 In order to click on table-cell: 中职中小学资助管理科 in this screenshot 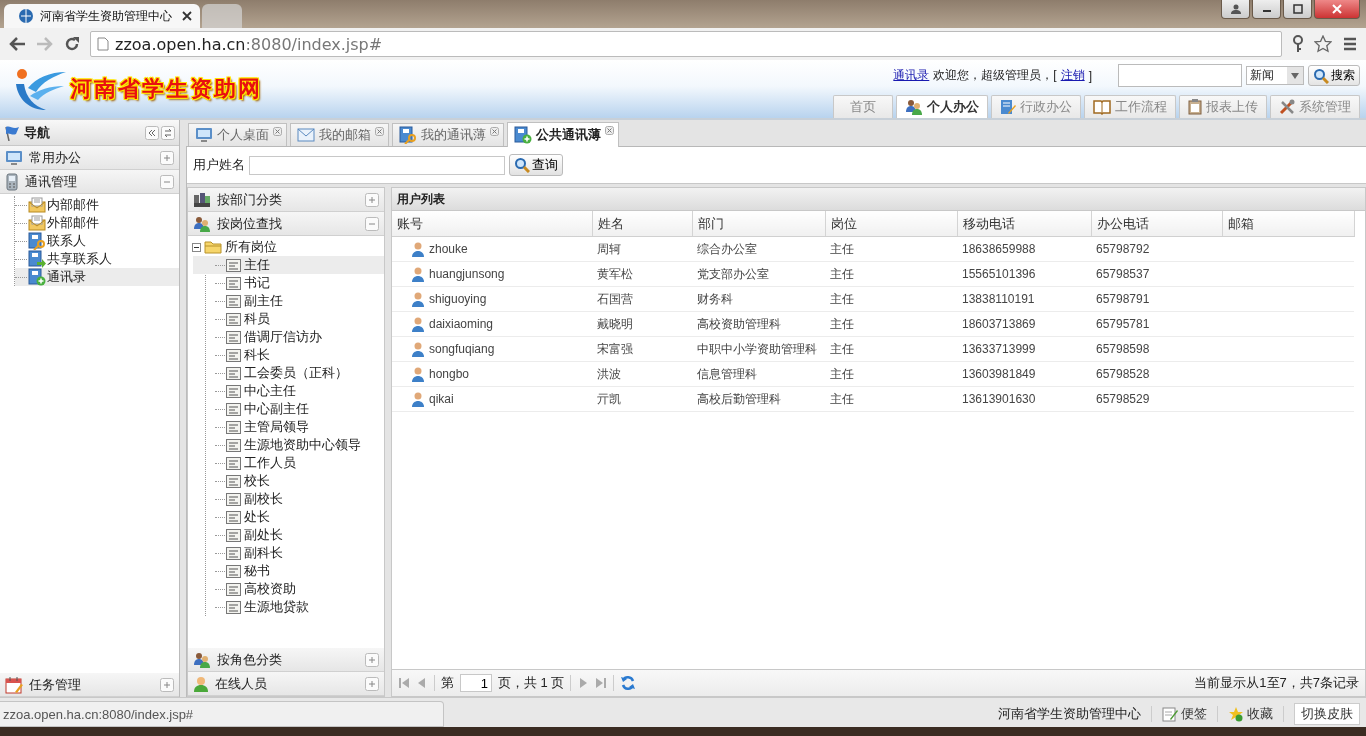, I will do `click(758, 349)`.